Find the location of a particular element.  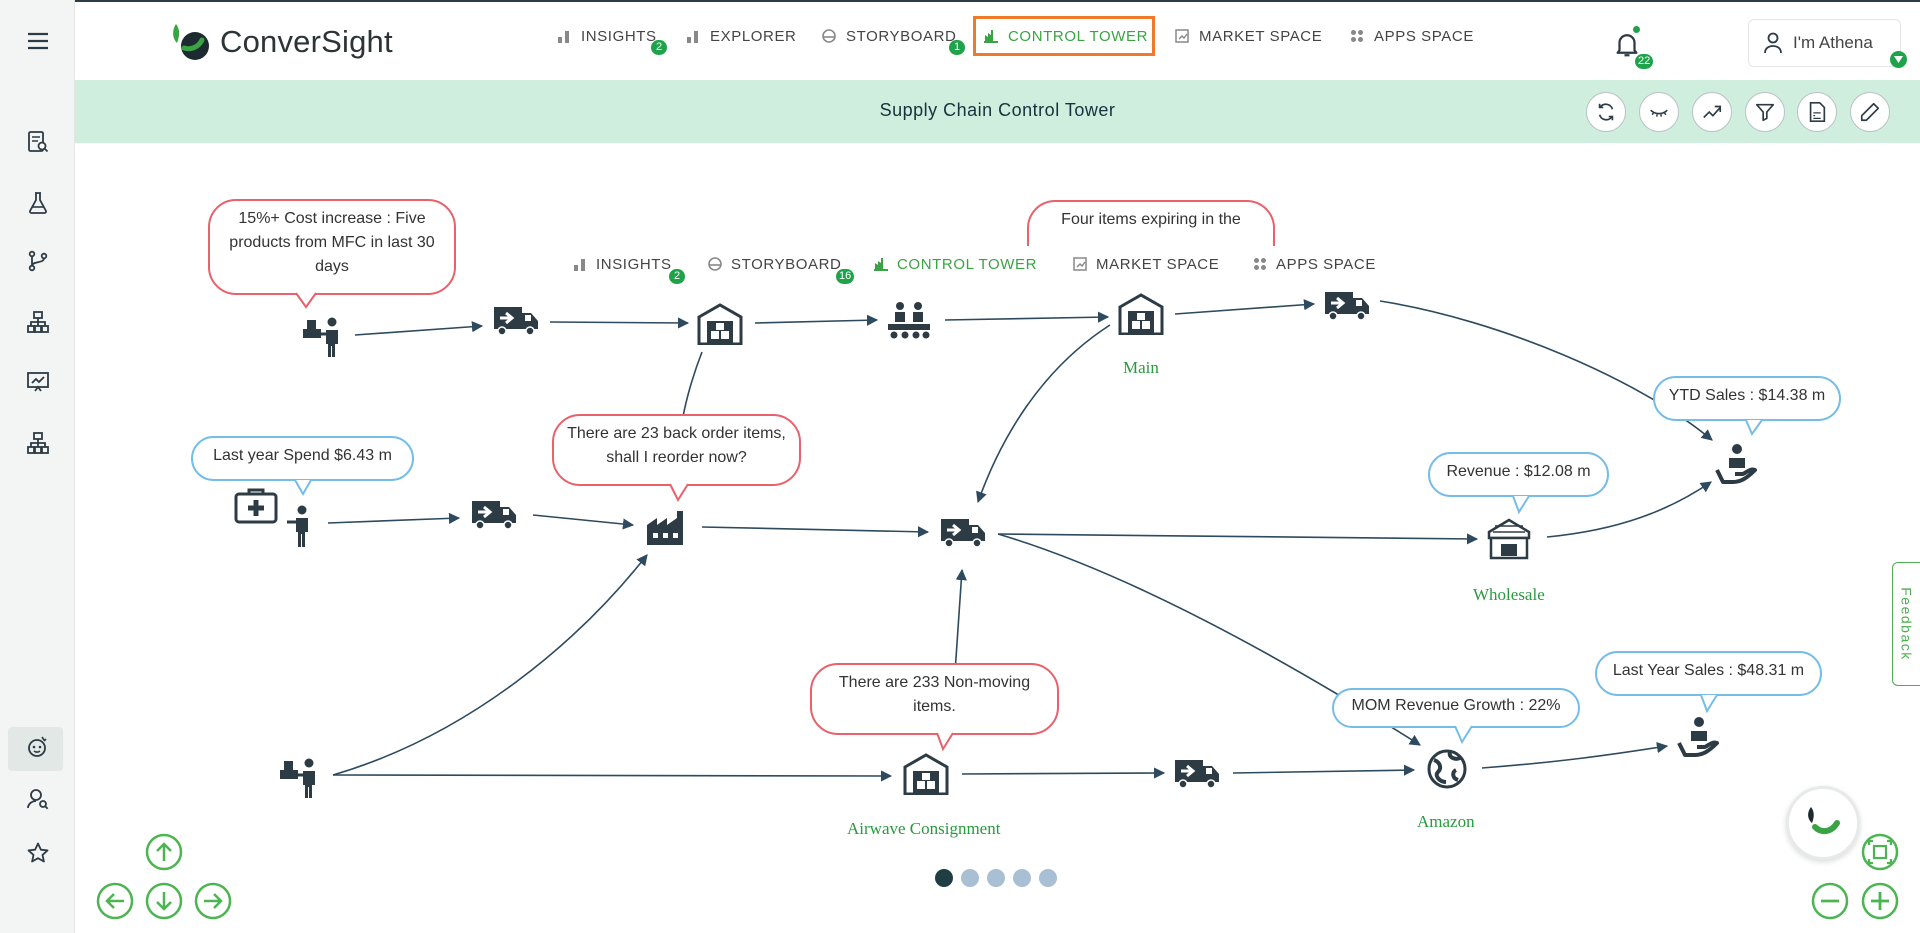

callout-expiring-items: Four items expiring in the is located at coordinates (1151, 223).